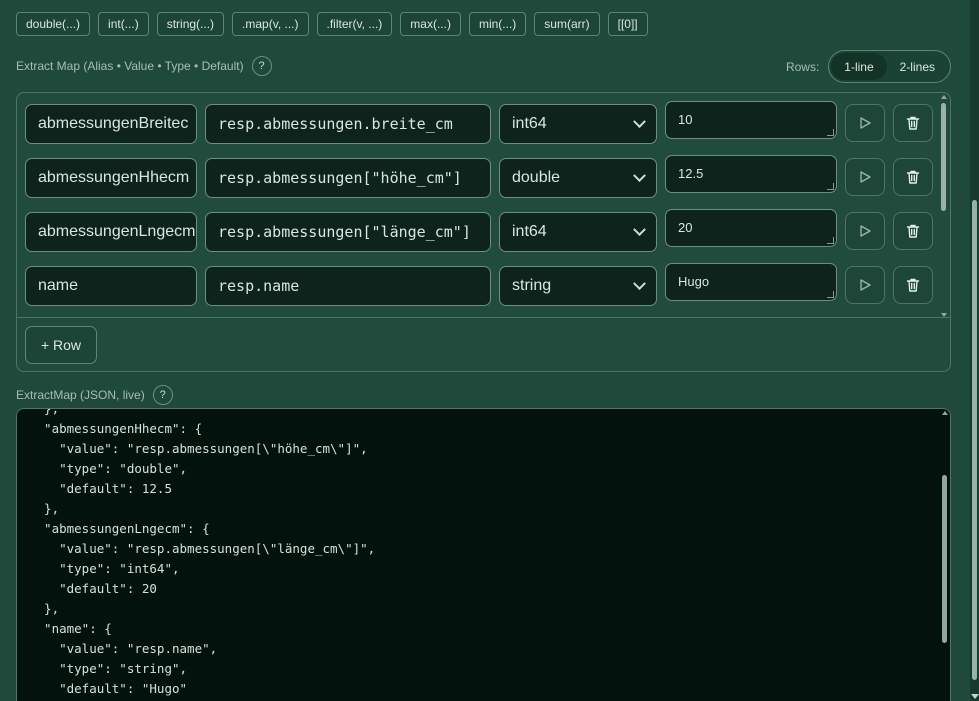  I want to click on snippet-map-button: .map(v, ...), so click(270, 24).